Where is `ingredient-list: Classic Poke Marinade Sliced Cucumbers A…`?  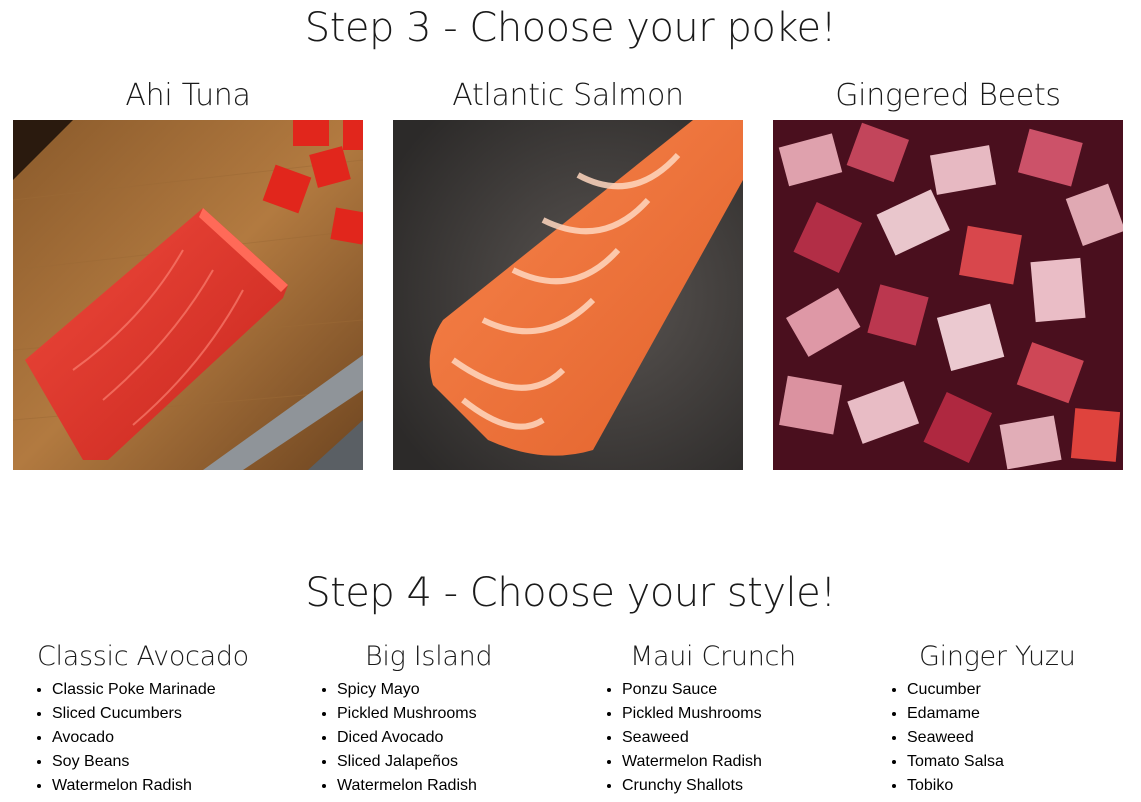
ingredient-list: Classic Poke Marinade Sliced Cucumbers A… is located at coordinates (142, 738).